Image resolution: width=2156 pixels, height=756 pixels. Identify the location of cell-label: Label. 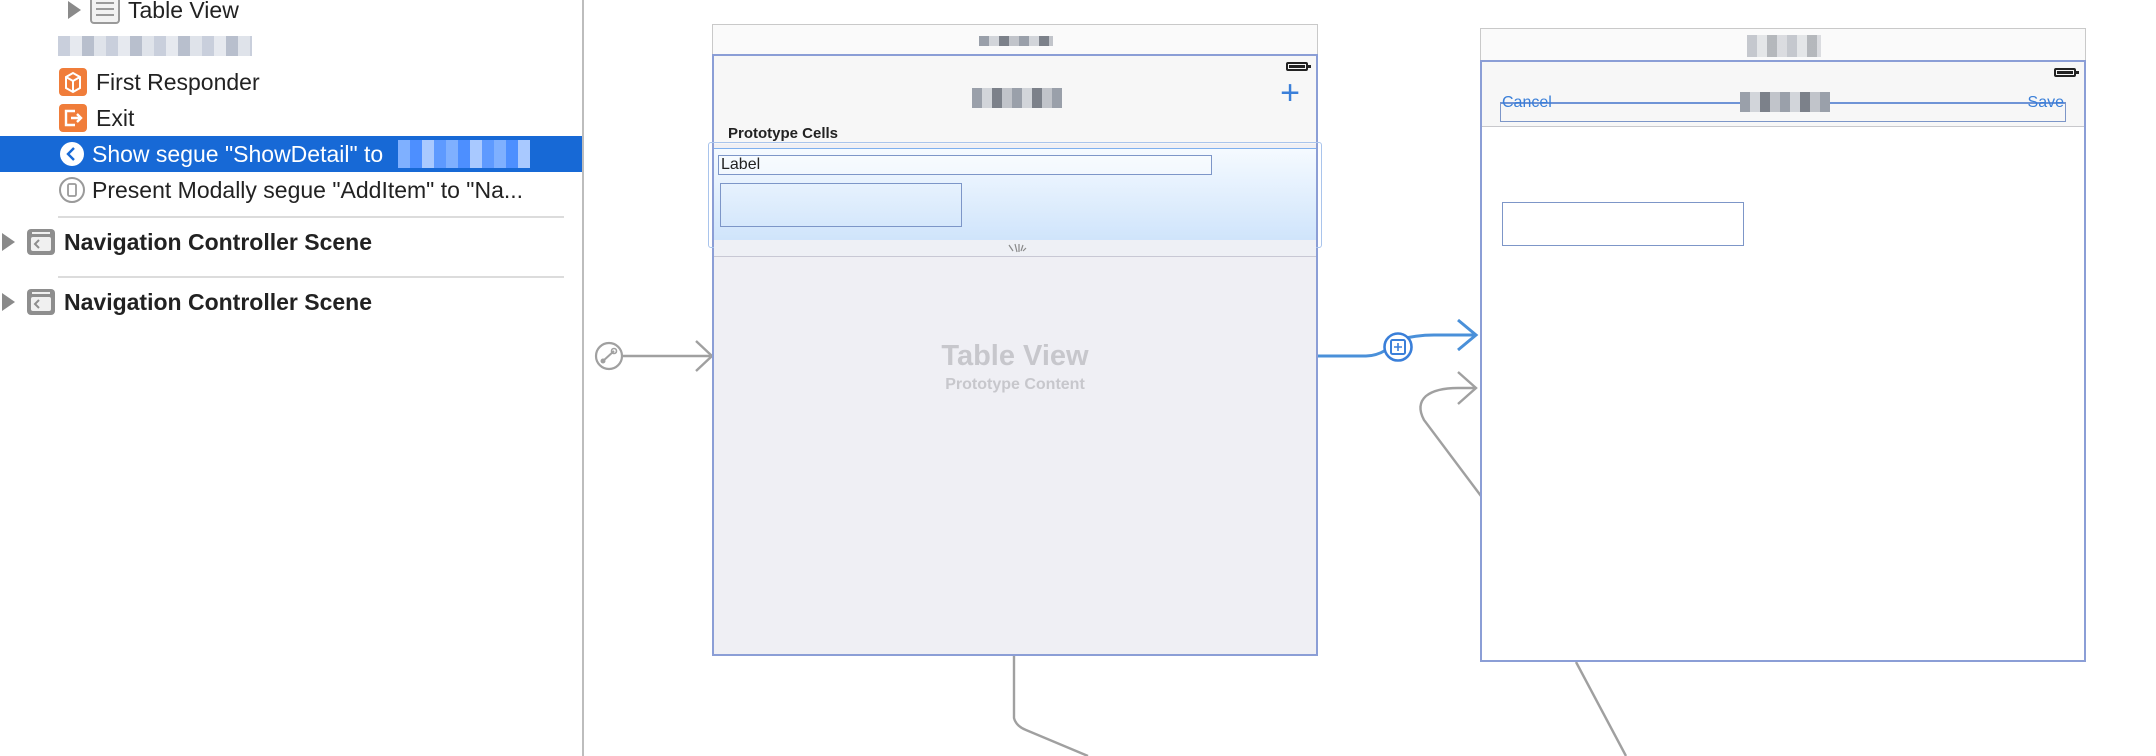
(741, 164).